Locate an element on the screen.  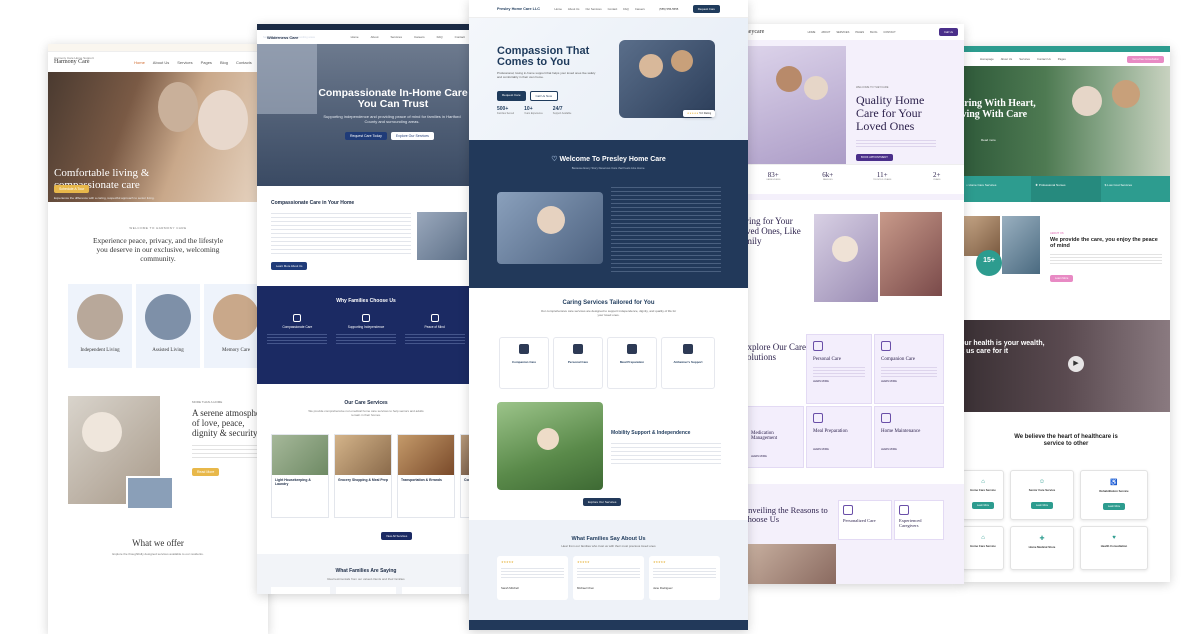
service-label: Meal Preparation is located at coordinates (632, 362).